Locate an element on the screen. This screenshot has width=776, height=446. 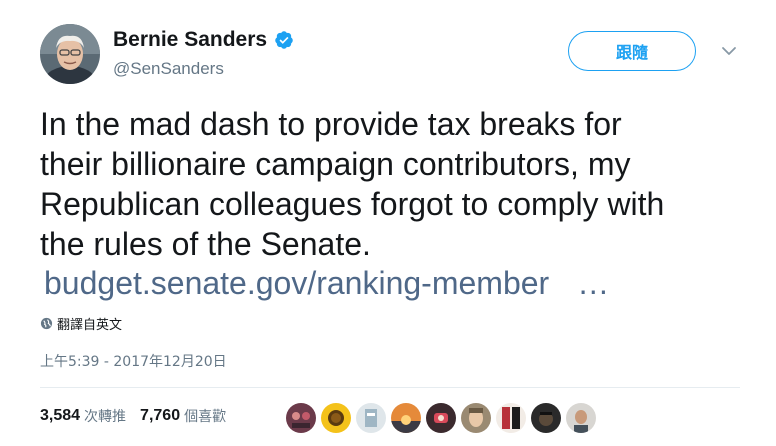
tweet-link: budget.senate.gov/ranking-member is located at coordinates (296, 283).